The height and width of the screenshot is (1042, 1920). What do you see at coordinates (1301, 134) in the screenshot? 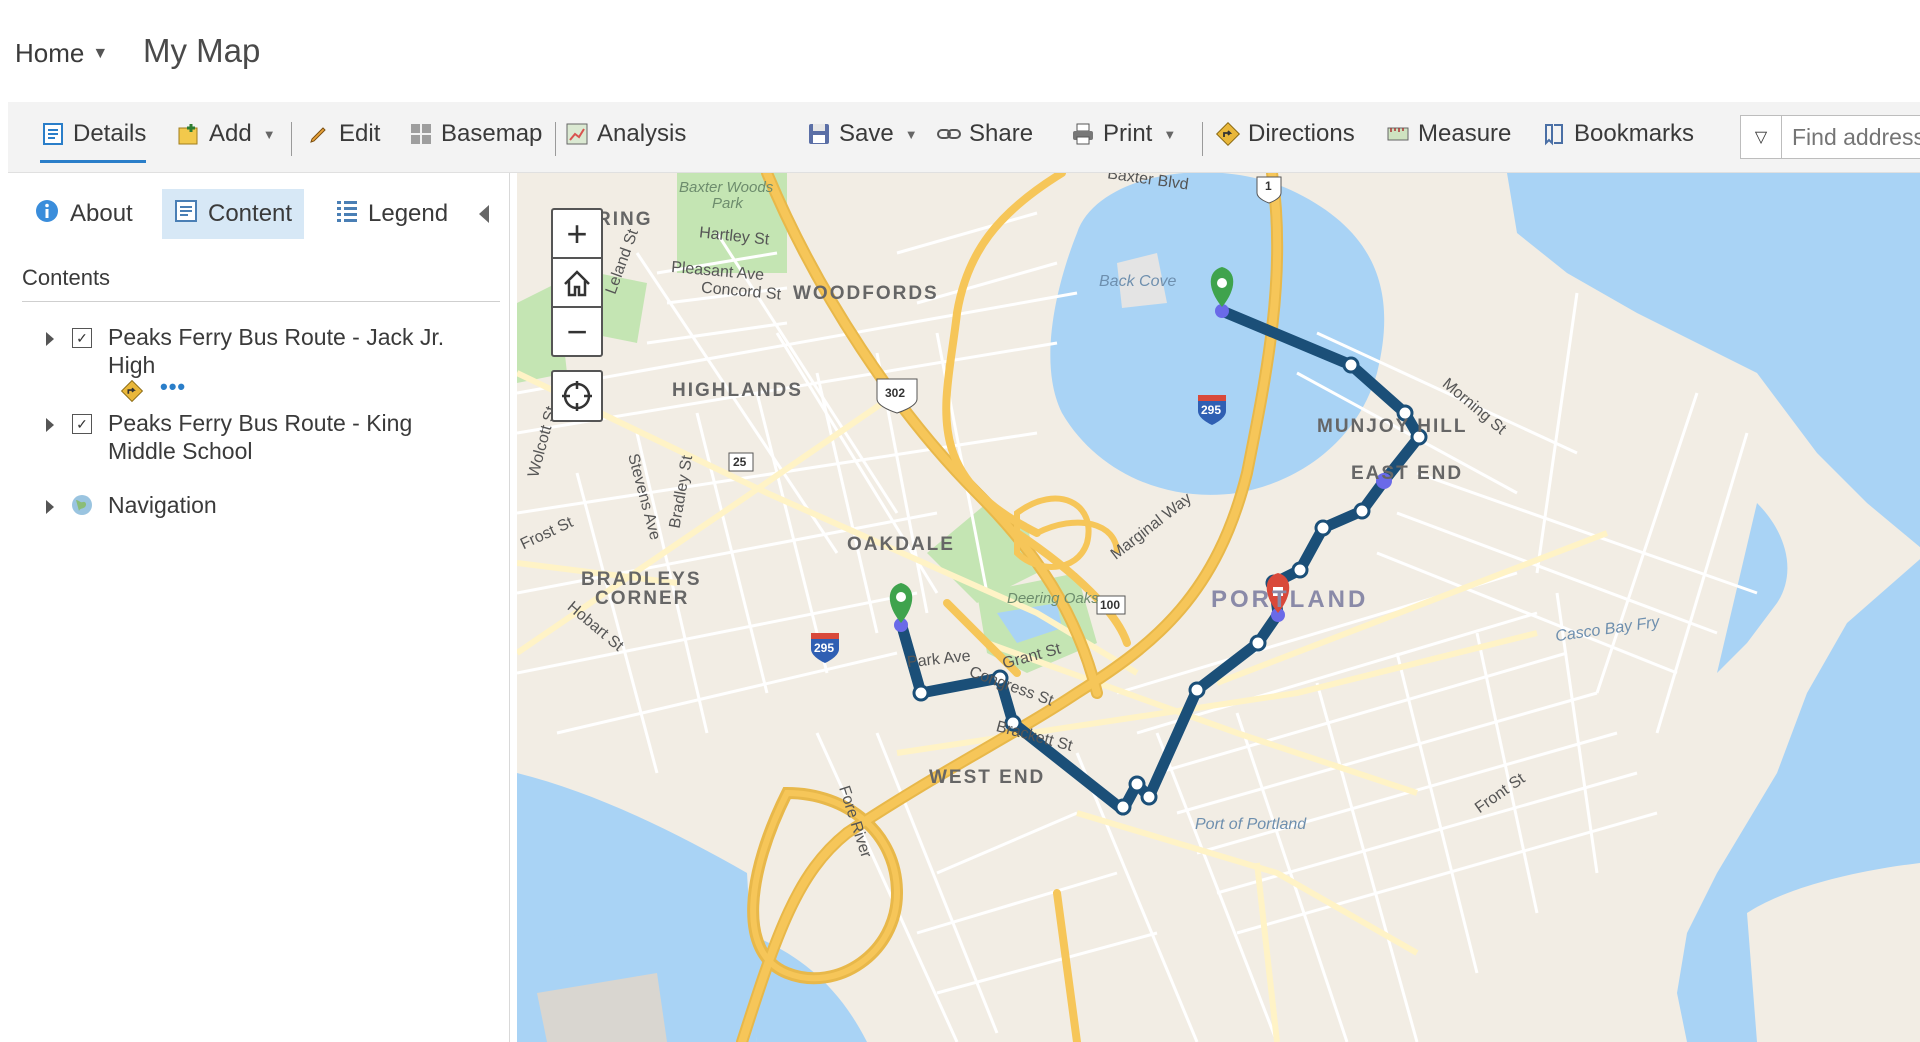
I see `directions-label: Directions` at bounding box center [1301, 134].